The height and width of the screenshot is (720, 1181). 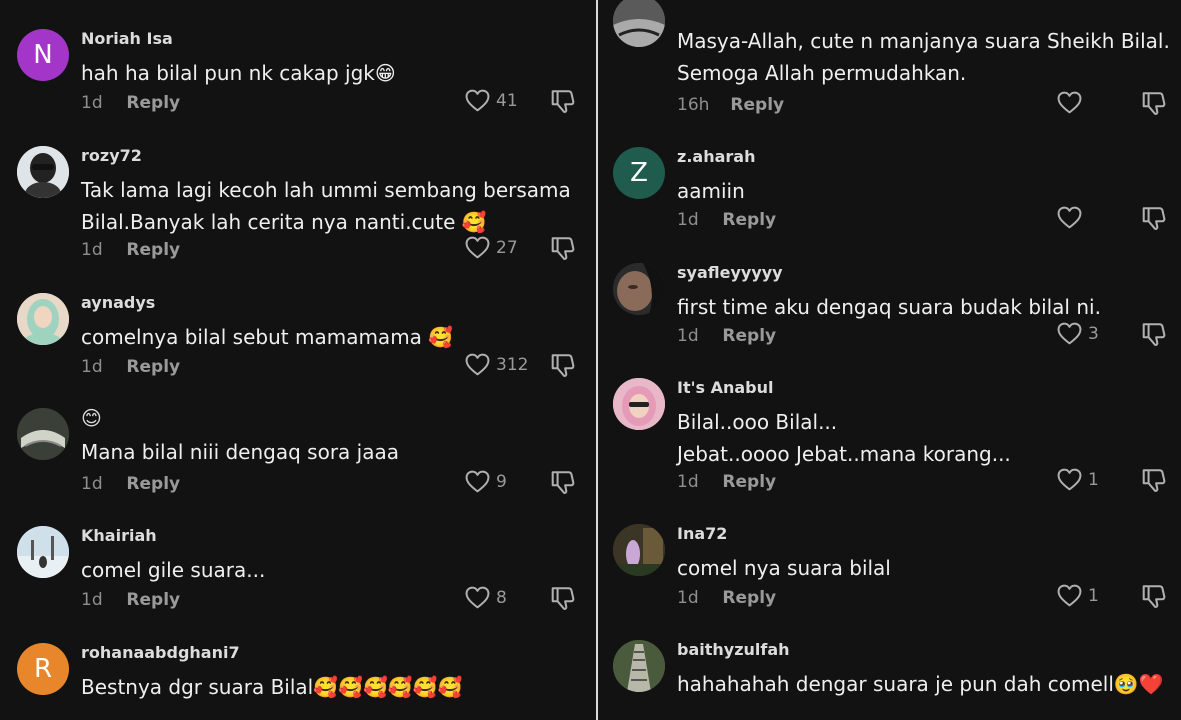 I want to click on avatar: N, so click(x=43, y=55).